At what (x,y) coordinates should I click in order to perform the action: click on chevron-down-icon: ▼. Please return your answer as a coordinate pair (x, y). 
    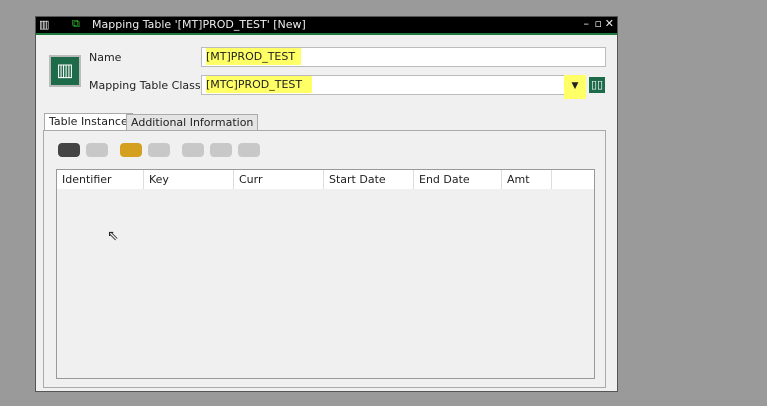
    Looking at the image, I should click on (575, 87).